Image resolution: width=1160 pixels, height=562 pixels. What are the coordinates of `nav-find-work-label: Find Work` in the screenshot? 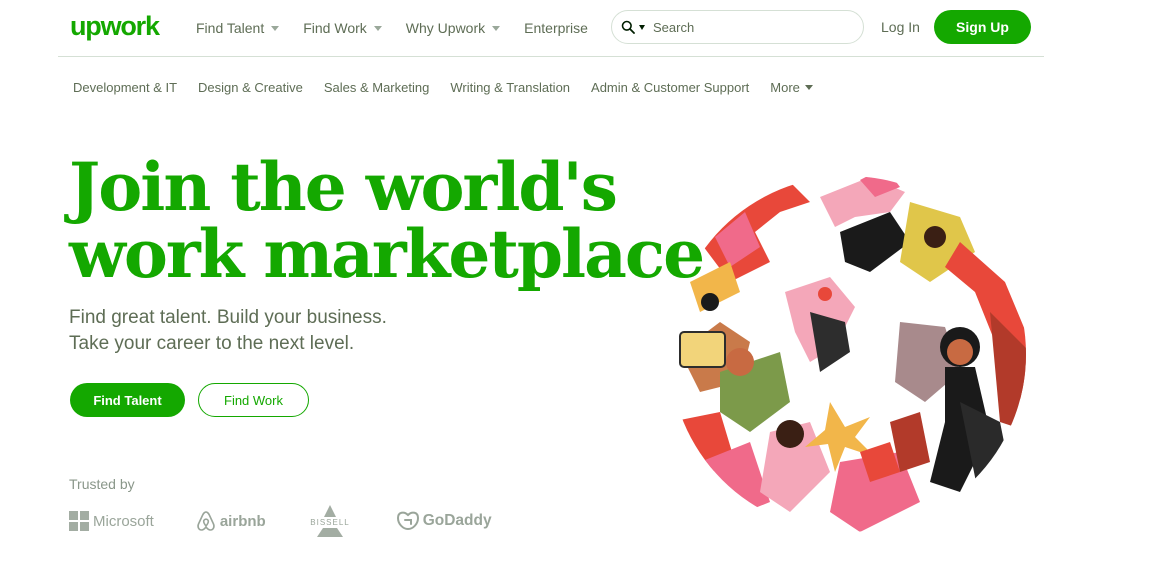 It's located at (335, 28).